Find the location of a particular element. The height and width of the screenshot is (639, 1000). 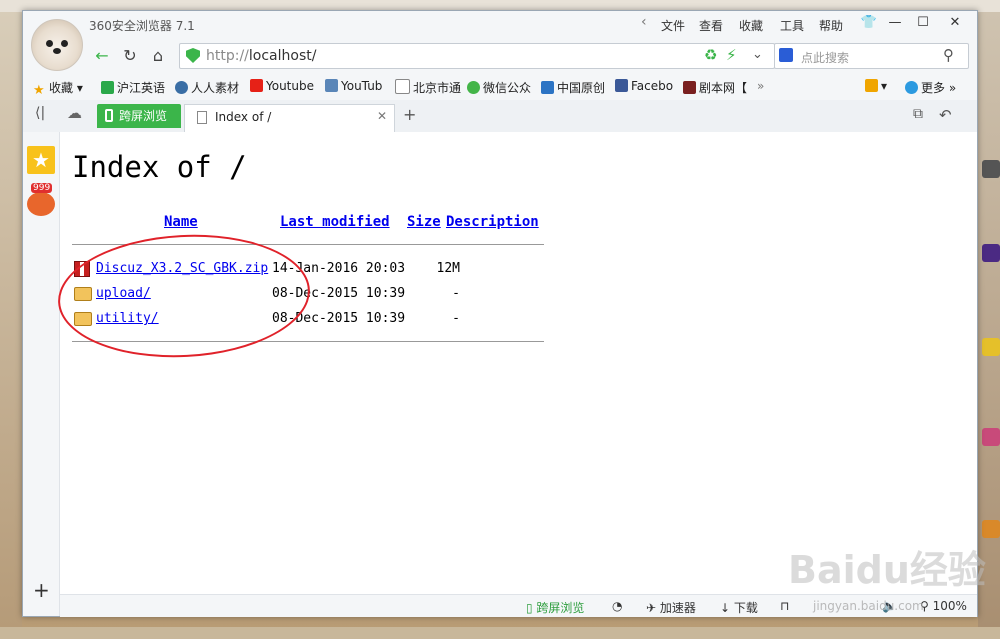

home-icon: ⌂ is located at coordinates (158, 56).